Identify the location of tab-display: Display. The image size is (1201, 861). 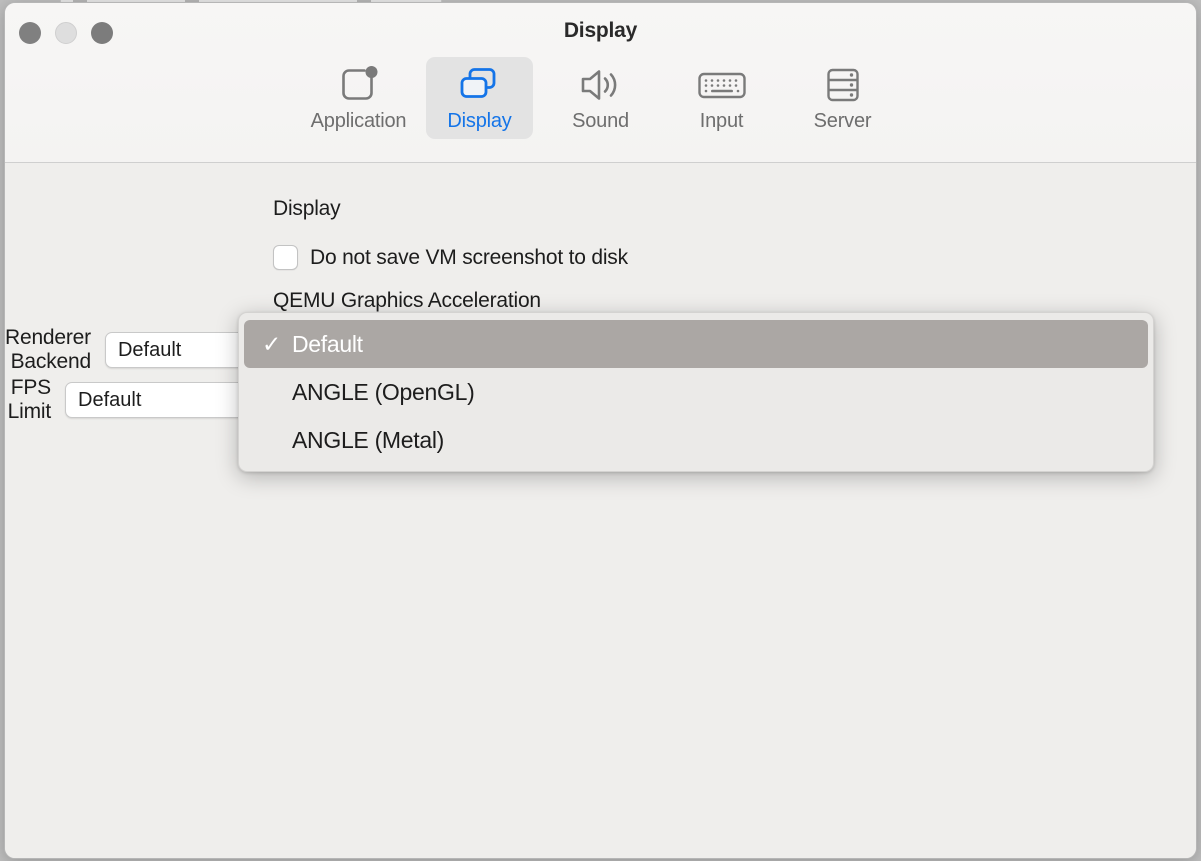
(479, 98).